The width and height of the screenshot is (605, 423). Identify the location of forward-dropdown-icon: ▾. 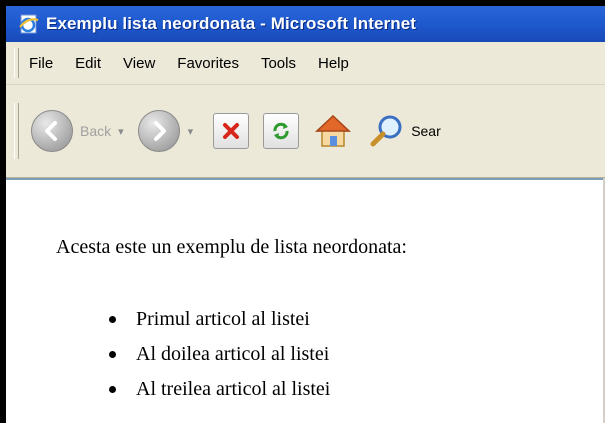
(191, 131).